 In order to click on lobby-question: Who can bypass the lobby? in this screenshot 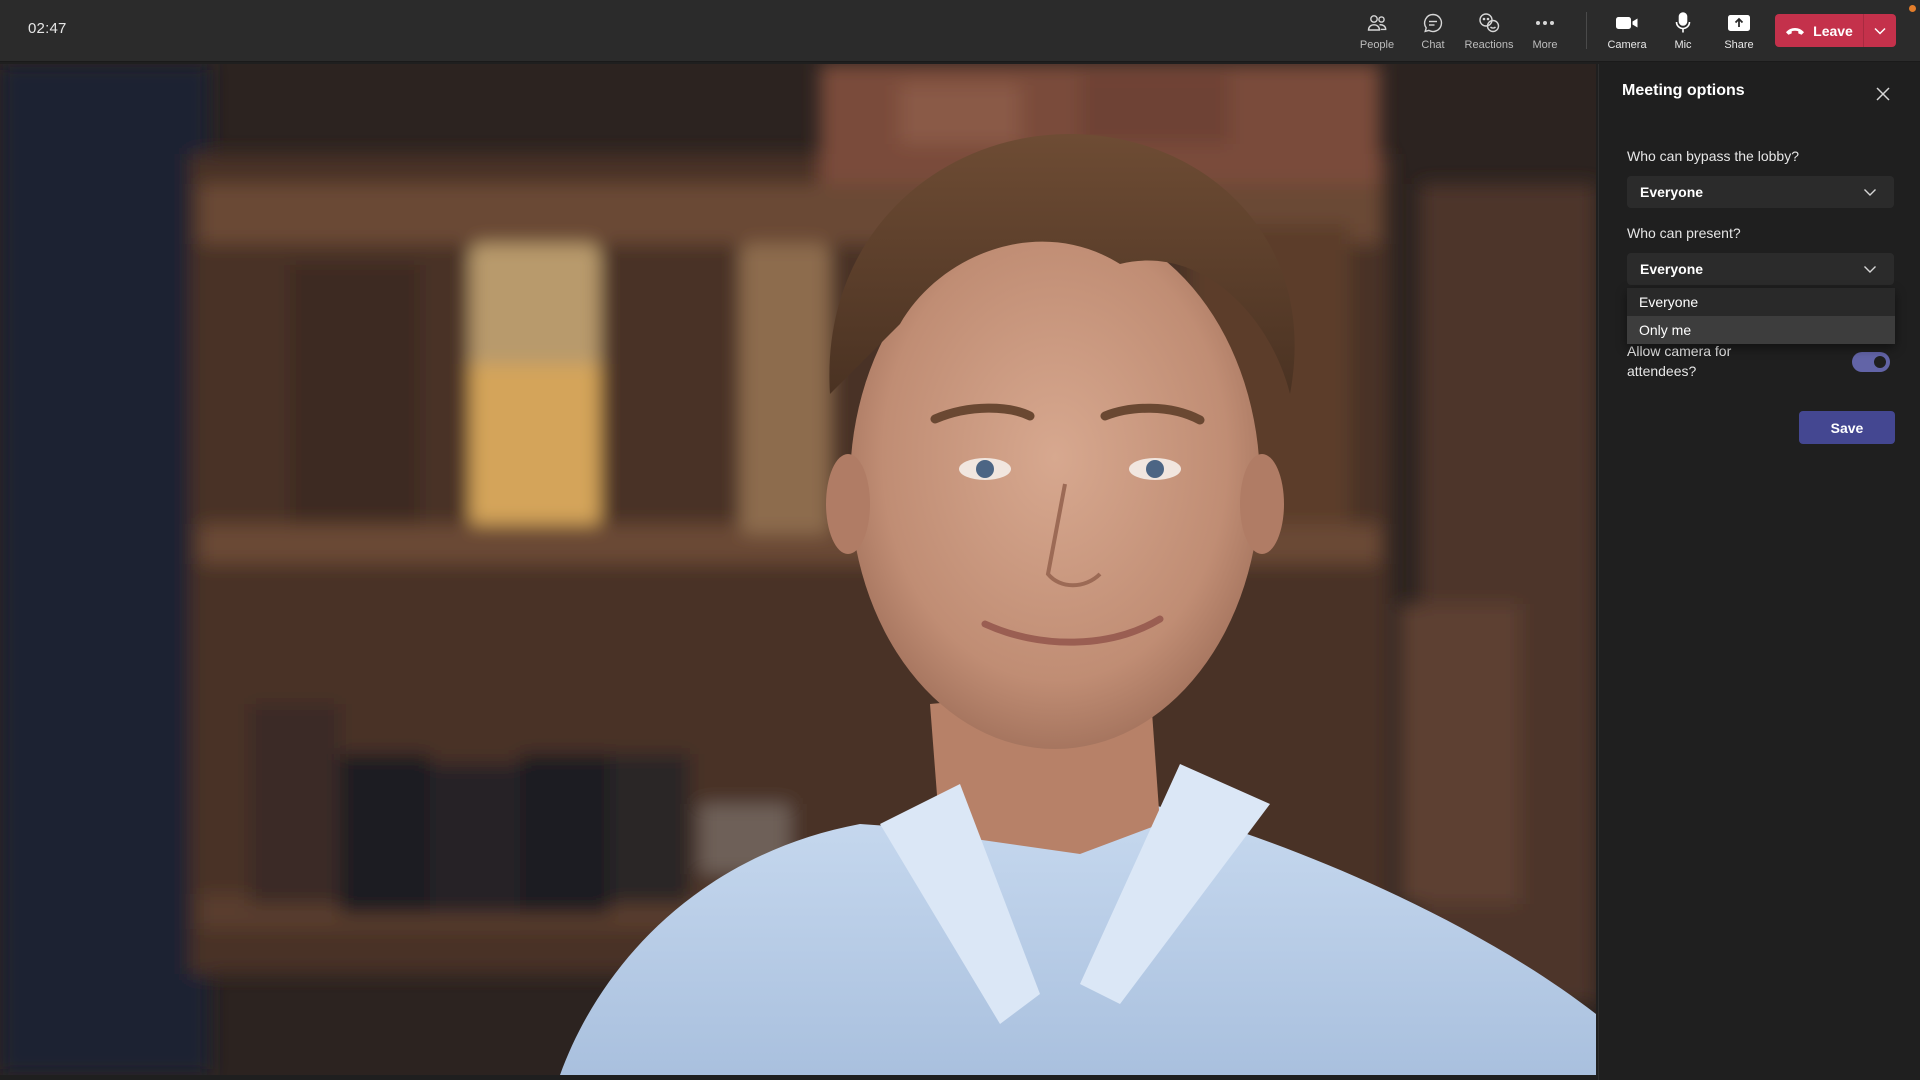, I will do `click(1713, 156)`.